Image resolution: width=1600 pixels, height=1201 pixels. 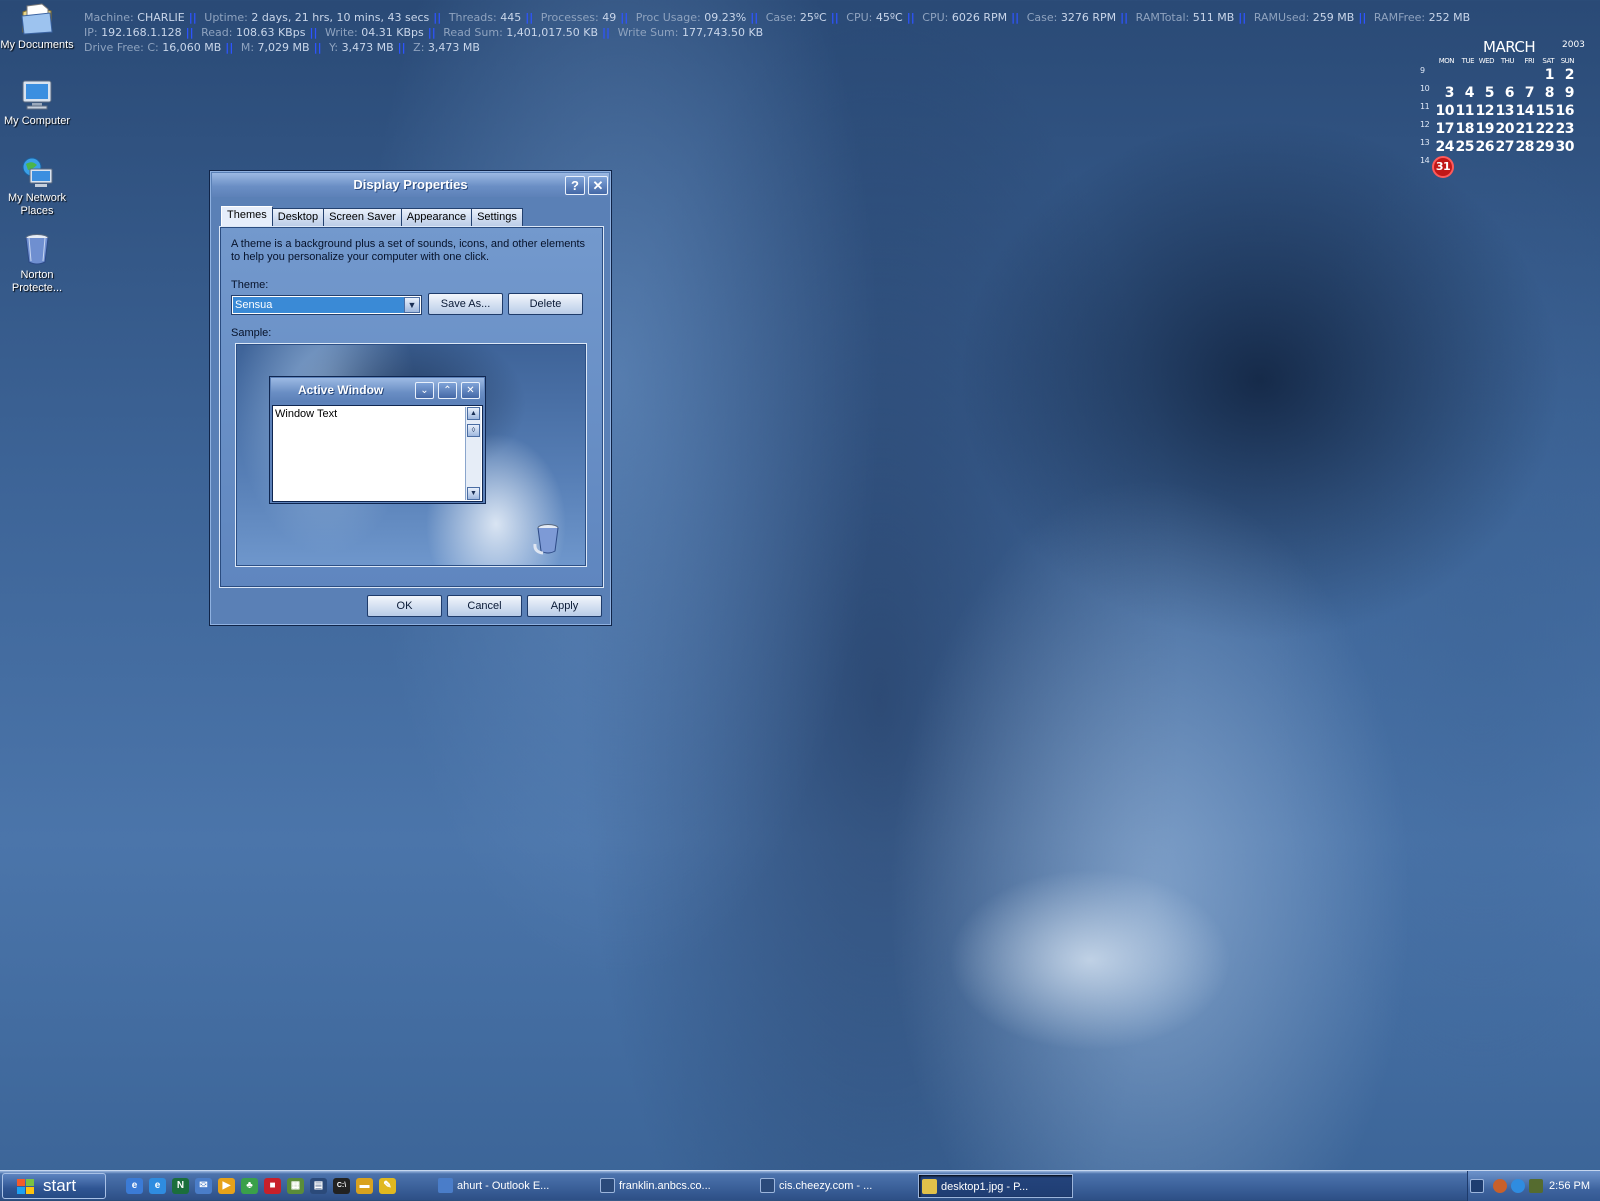 What do you see at coordinates (362, 217) in the screenshot?
I see `tab-screen-saver: Screen Saver` at bounding box center [362, 217].